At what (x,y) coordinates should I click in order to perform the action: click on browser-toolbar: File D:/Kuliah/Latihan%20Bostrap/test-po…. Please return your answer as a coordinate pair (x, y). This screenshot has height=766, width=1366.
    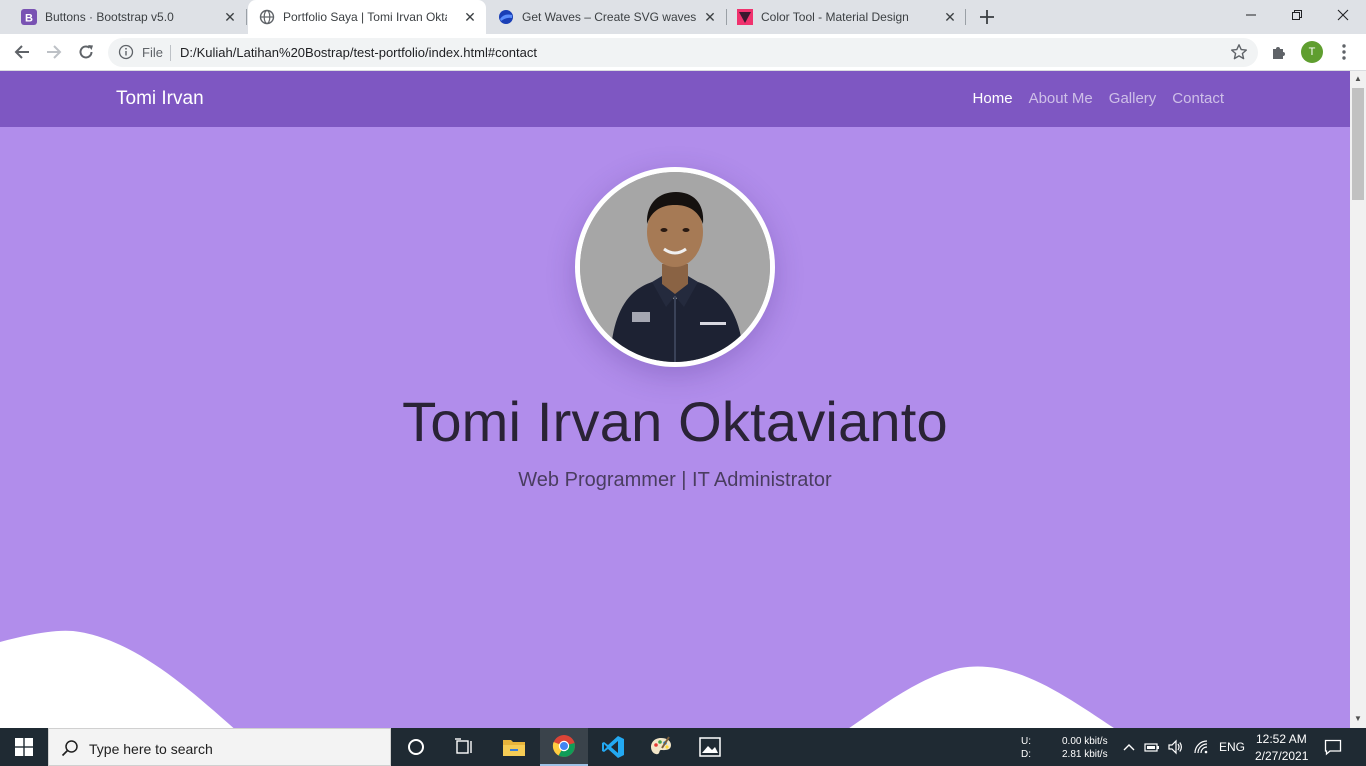
    Looking at the image, I should click on (683, 52).